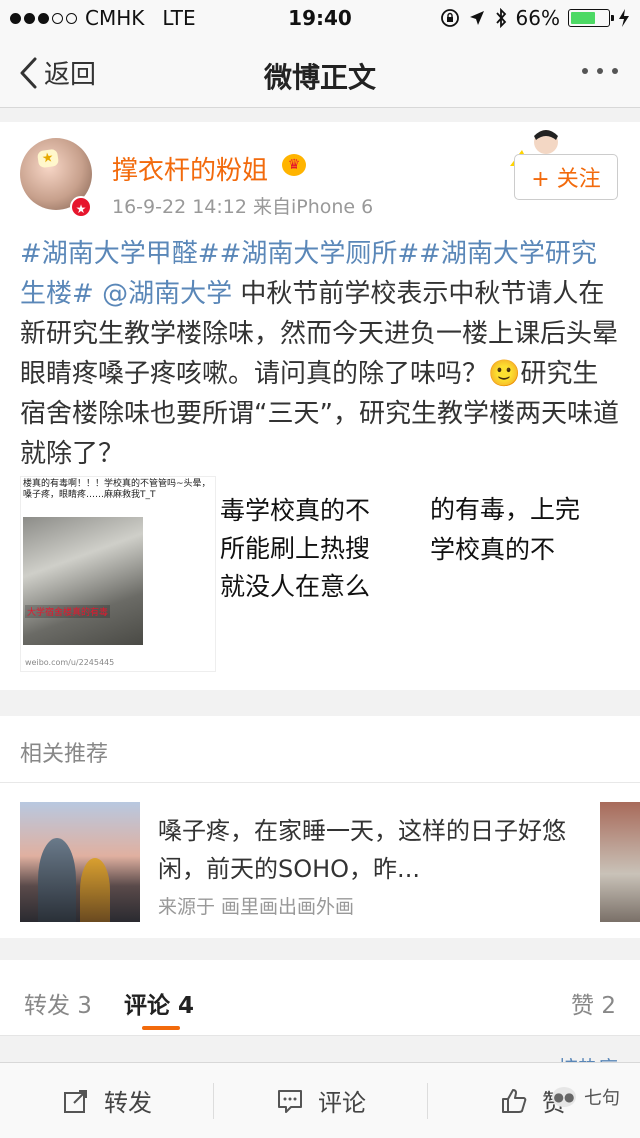  Describe the element at coordinates (514, 1100) in the screenshot. I see `thumbs-up-icon` at that location.